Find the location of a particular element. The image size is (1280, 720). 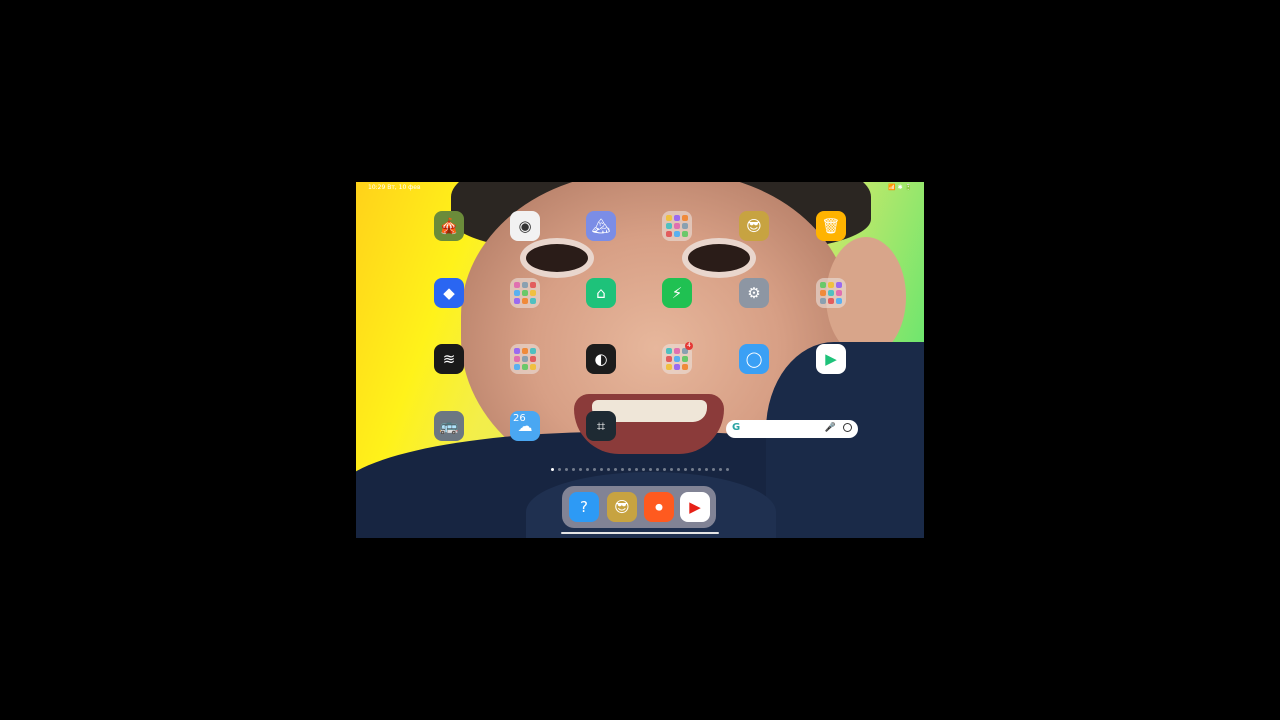

cleaner-app-glyph: 🗑 is located at coordinates (831, 225).